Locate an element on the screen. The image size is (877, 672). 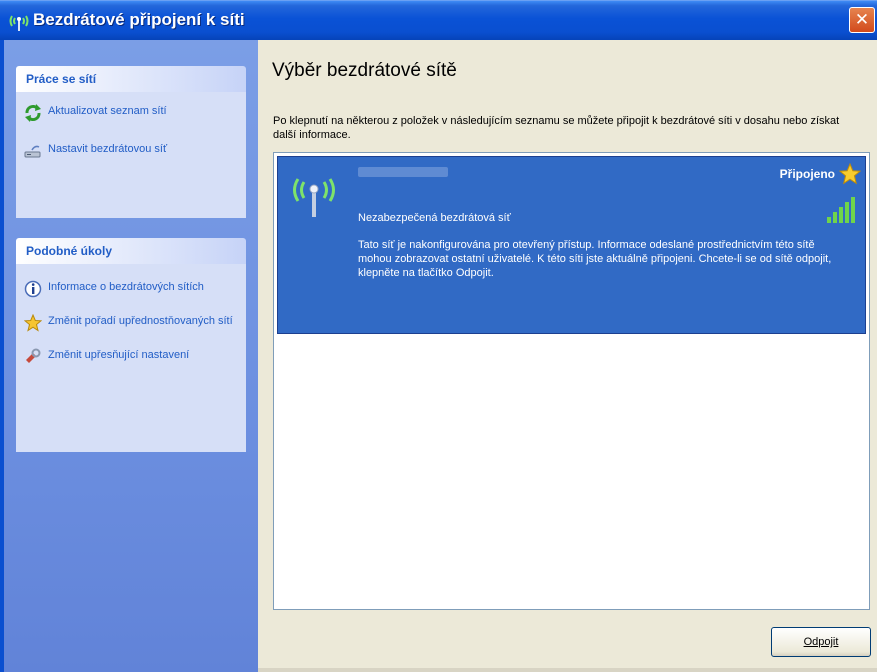
network-name-redacted is located at coordinates (403, 172).